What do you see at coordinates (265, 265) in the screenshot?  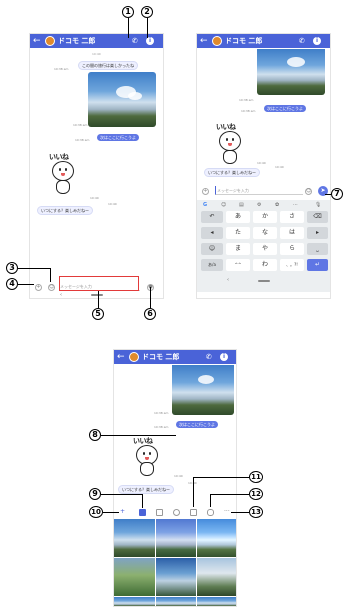 I see `key-wa: わ` at bounding box center [265, 265].